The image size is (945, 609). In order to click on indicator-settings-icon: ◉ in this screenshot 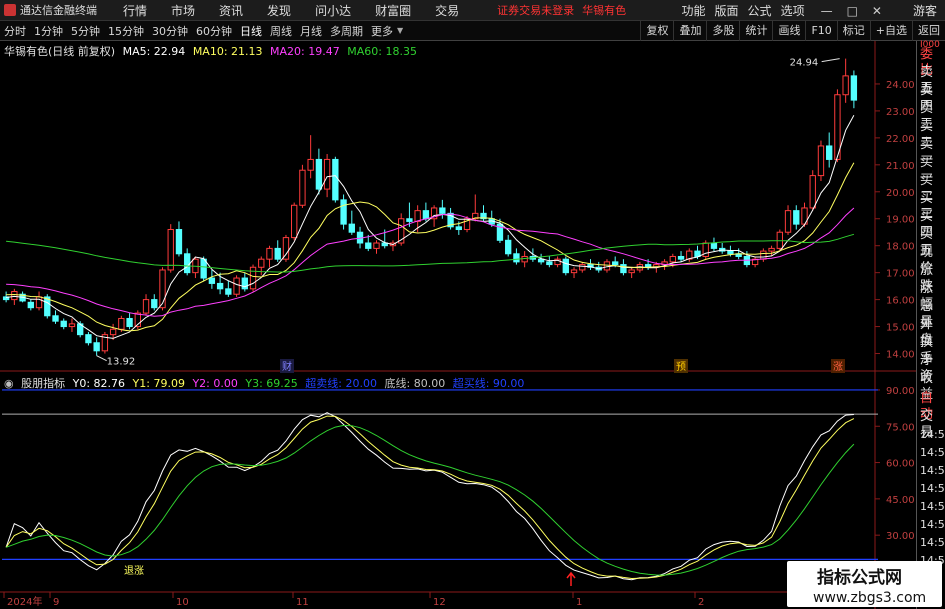, I will do `click(9, 383)`.